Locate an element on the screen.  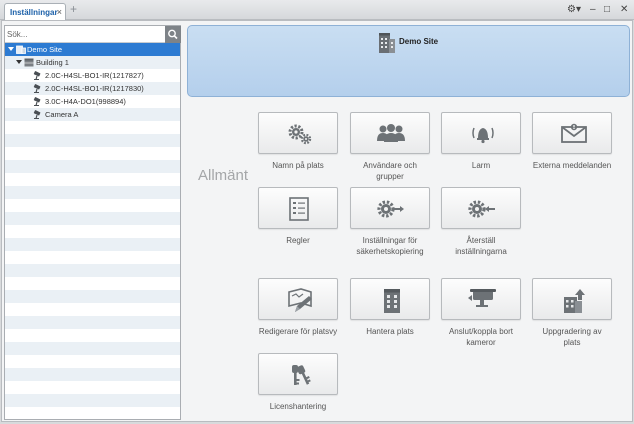
backup-settings-label-2: säkerhetskopiering is located at coordinates (390, 251).